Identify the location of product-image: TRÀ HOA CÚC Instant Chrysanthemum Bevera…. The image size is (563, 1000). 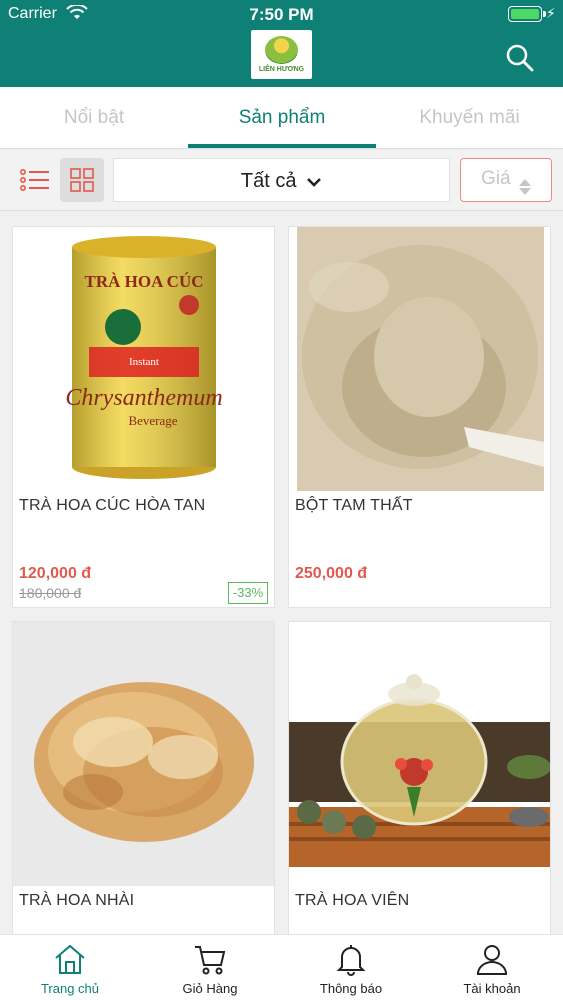
(143, 359).